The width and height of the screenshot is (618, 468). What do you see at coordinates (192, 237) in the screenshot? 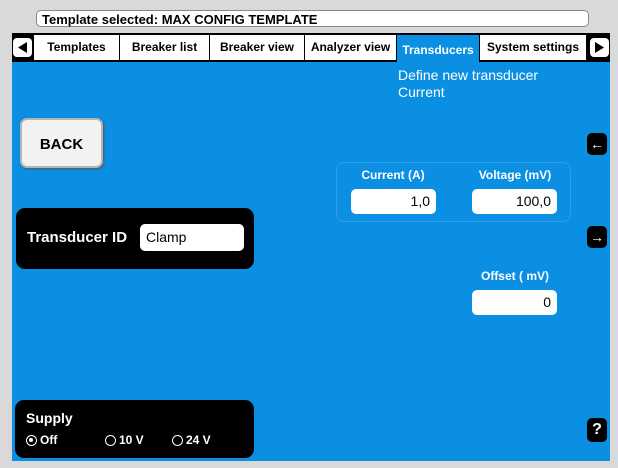
I see `transducer-id-input: Clamp` at bounding box center [192, 237].